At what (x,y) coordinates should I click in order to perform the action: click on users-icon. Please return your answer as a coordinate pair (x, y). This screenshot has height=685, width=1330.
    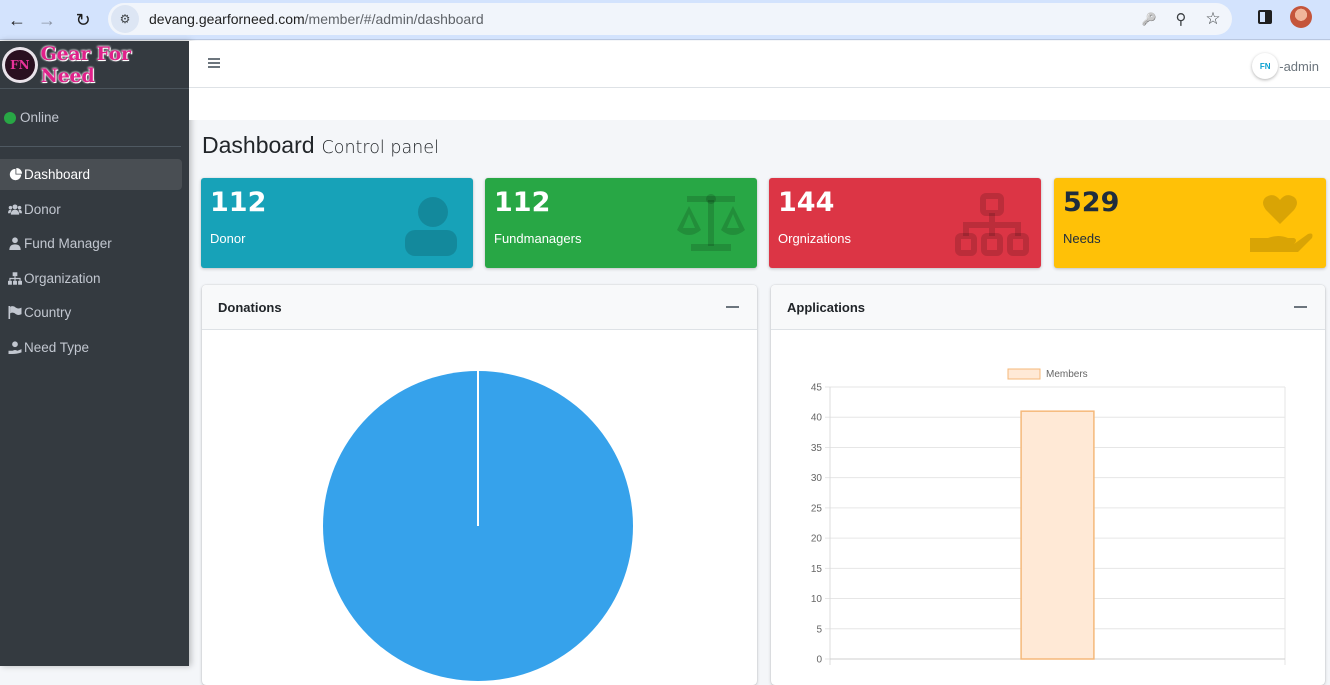
    Looking at the image, I should click on (15, 209).